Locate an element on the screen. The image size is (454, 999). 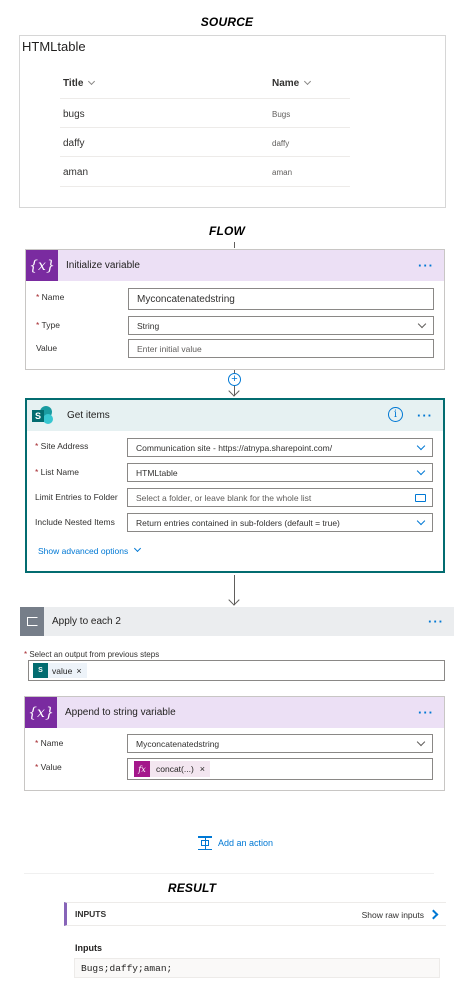
name-dropdown: Myconcatenatedstring is located at coordinates (280, 743).